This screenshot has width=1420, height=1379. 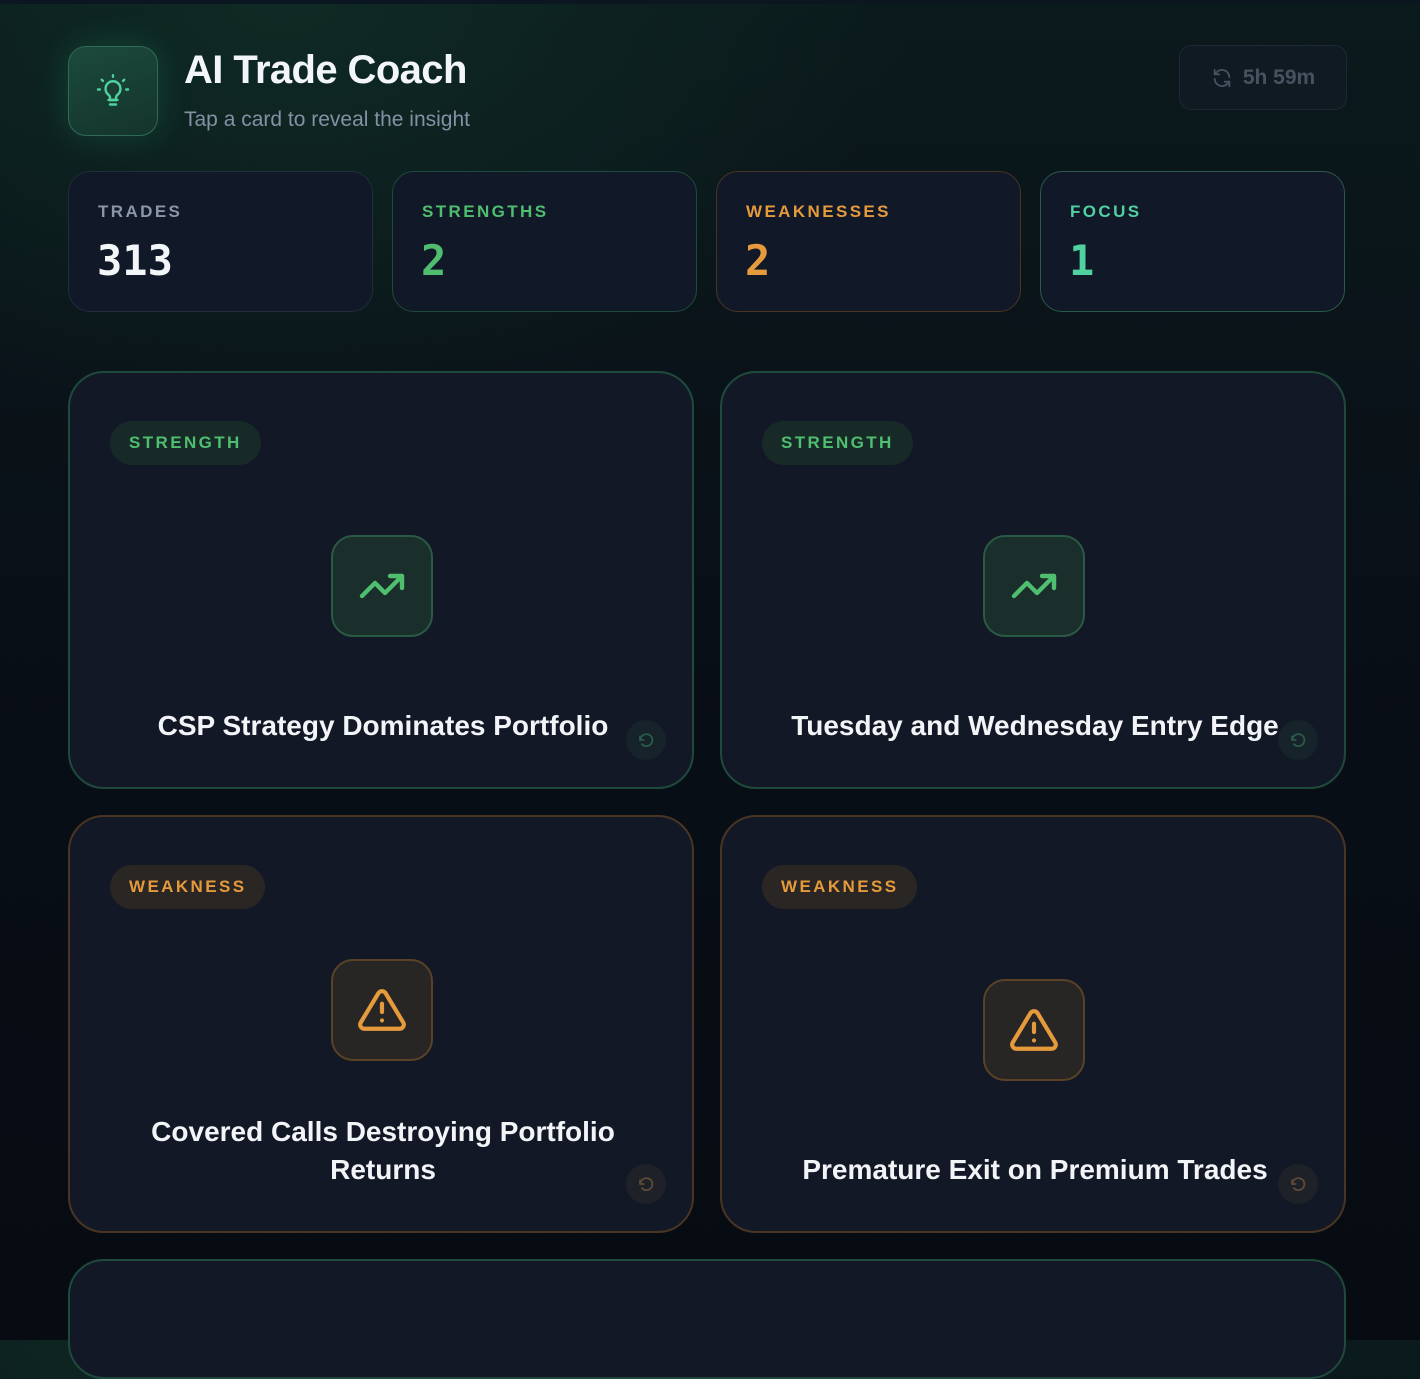 I want to click on stat-weaknesses: WEAKNESSES 2, so click(x=868, y=241).